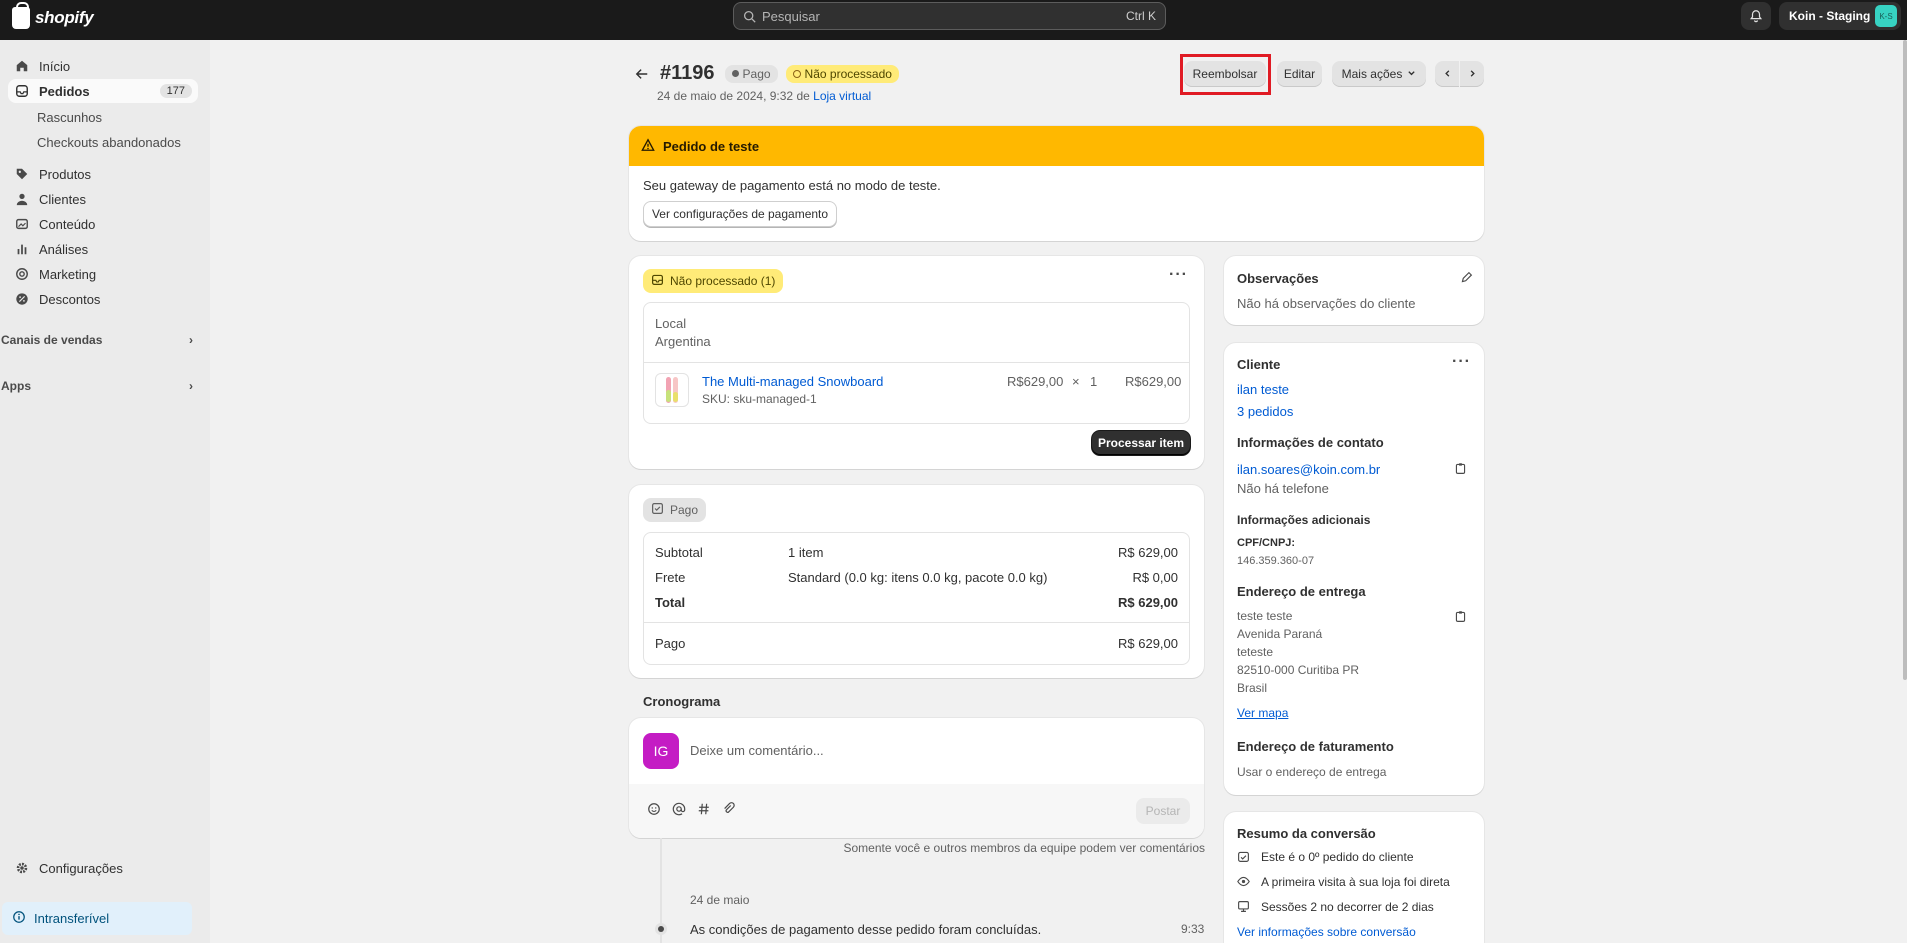 This screenshot has width=1907, height=943. Describe the element at coordinates (103, 199) in the screenshot. I see `sidebar-item-clientes: Clientes` at that location.